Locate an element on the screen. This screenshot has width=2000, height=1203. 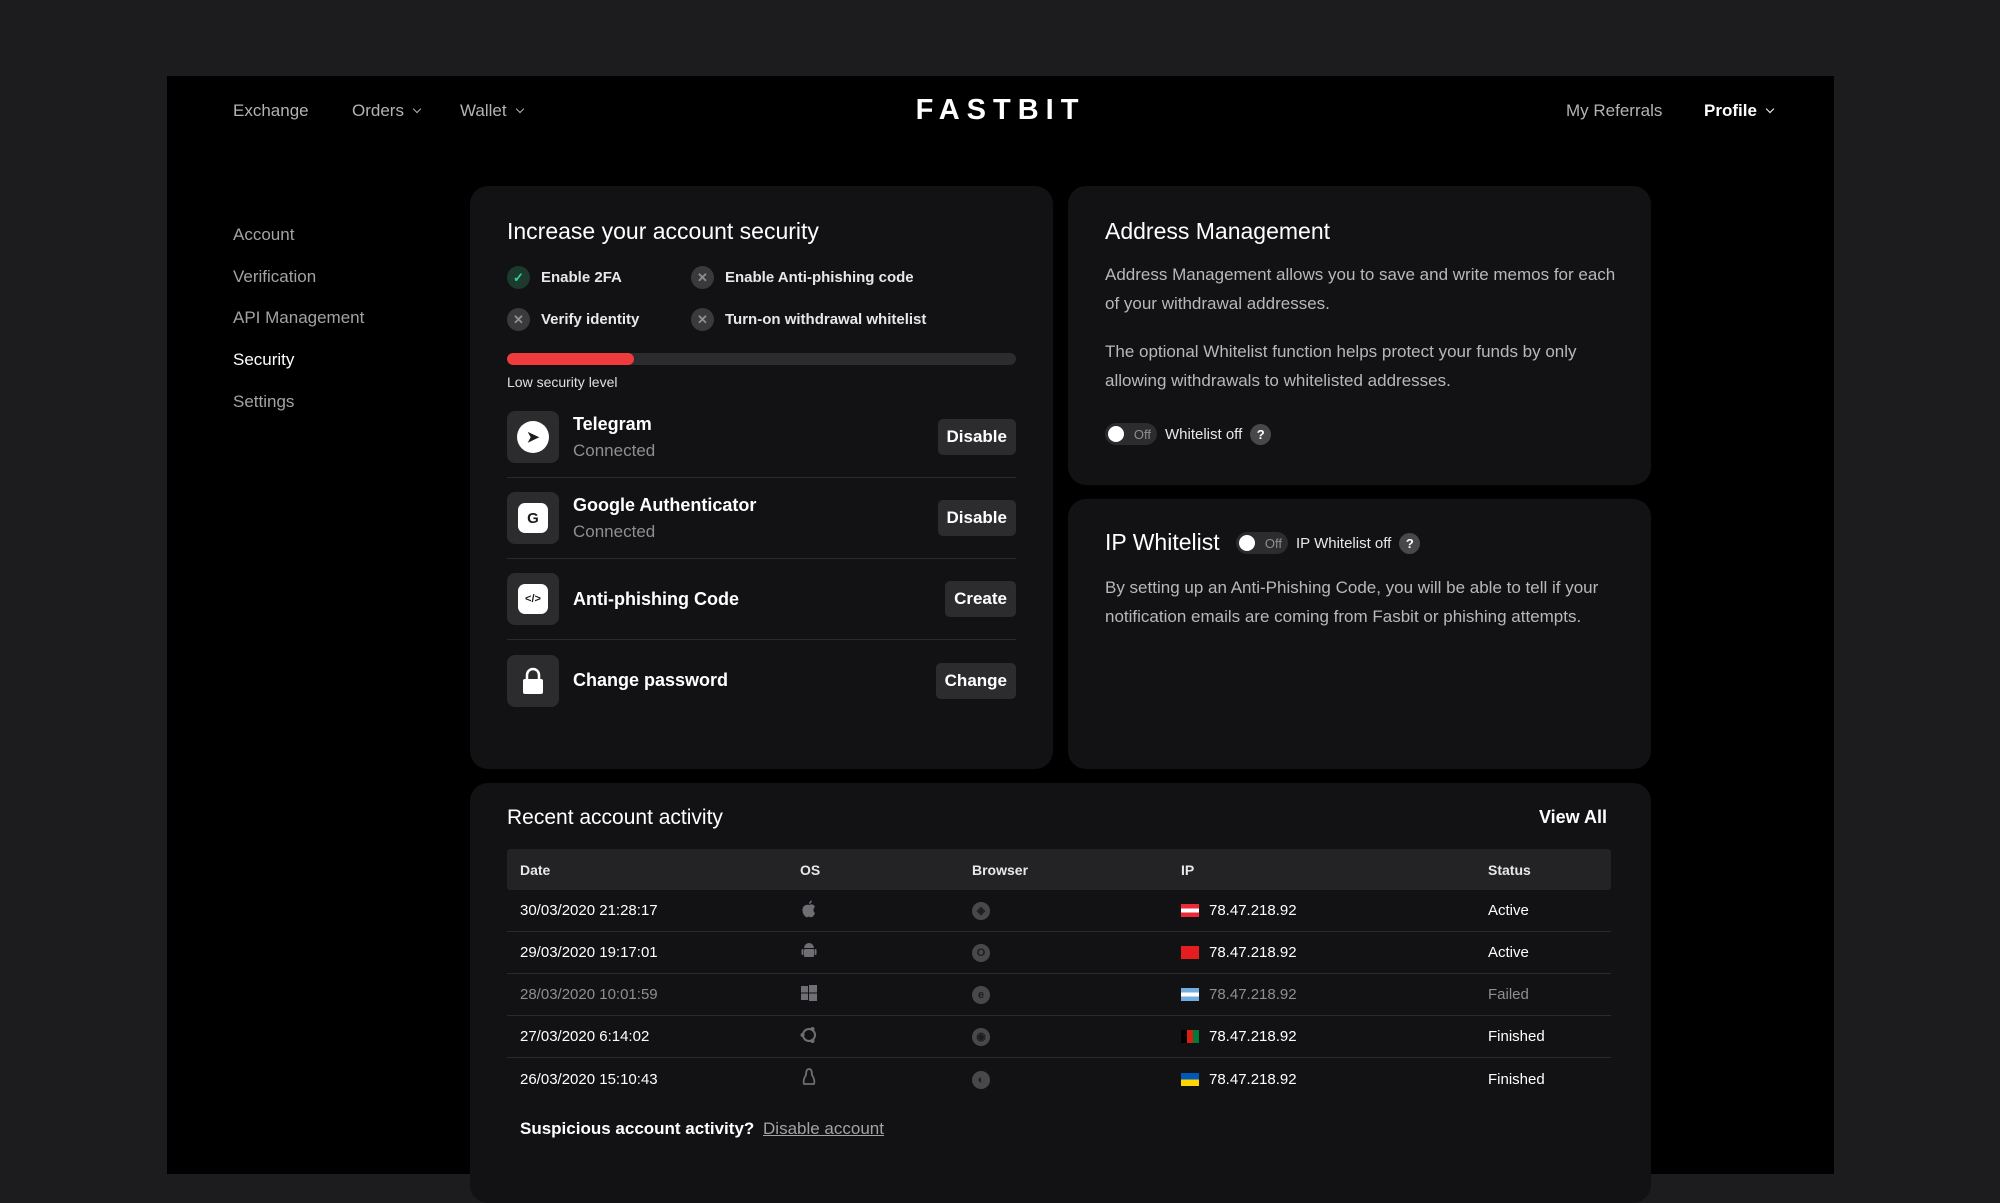
opera-icon: O is located at coordinates (981, 953).